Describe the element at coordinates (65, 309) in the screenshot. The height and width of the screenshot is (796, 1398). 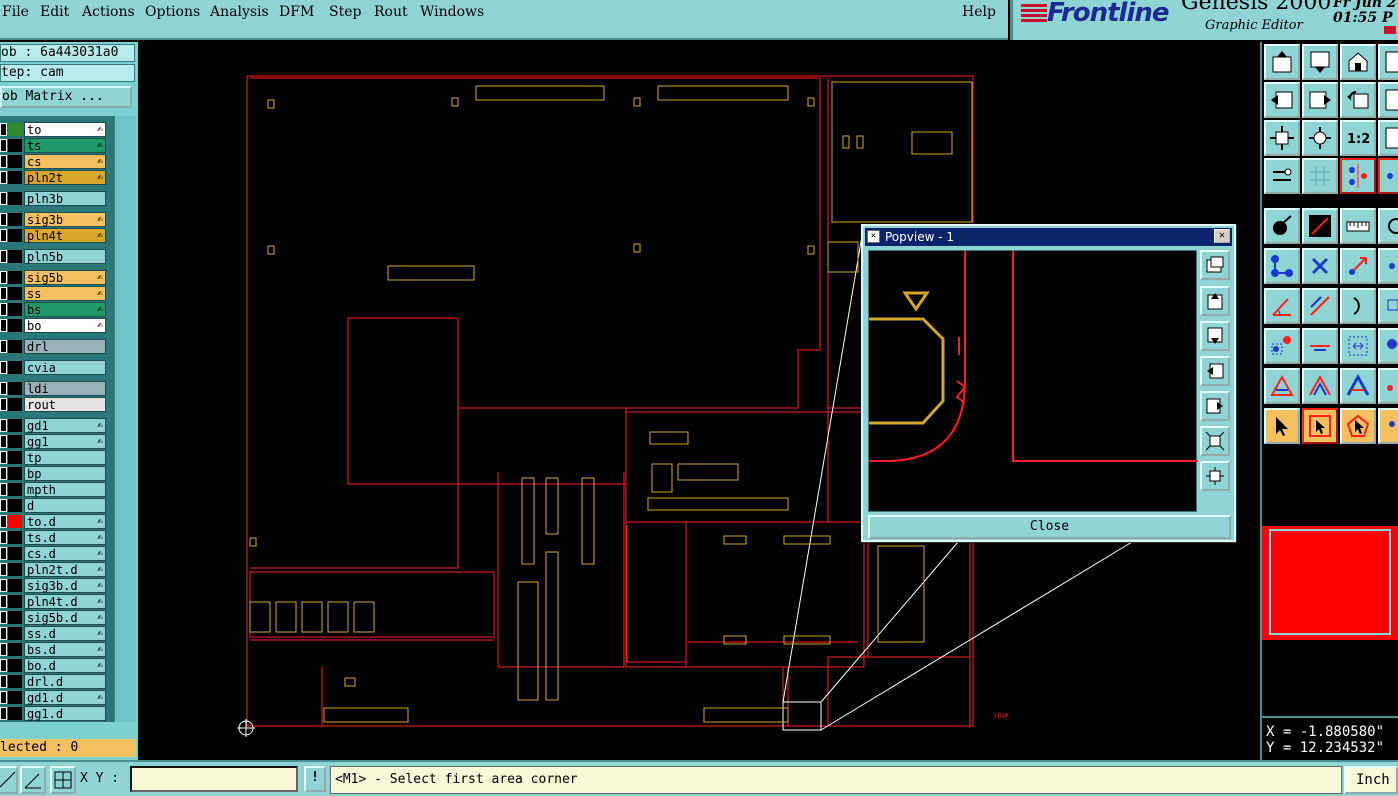
I see `layer-name: bs ✍` at that location.